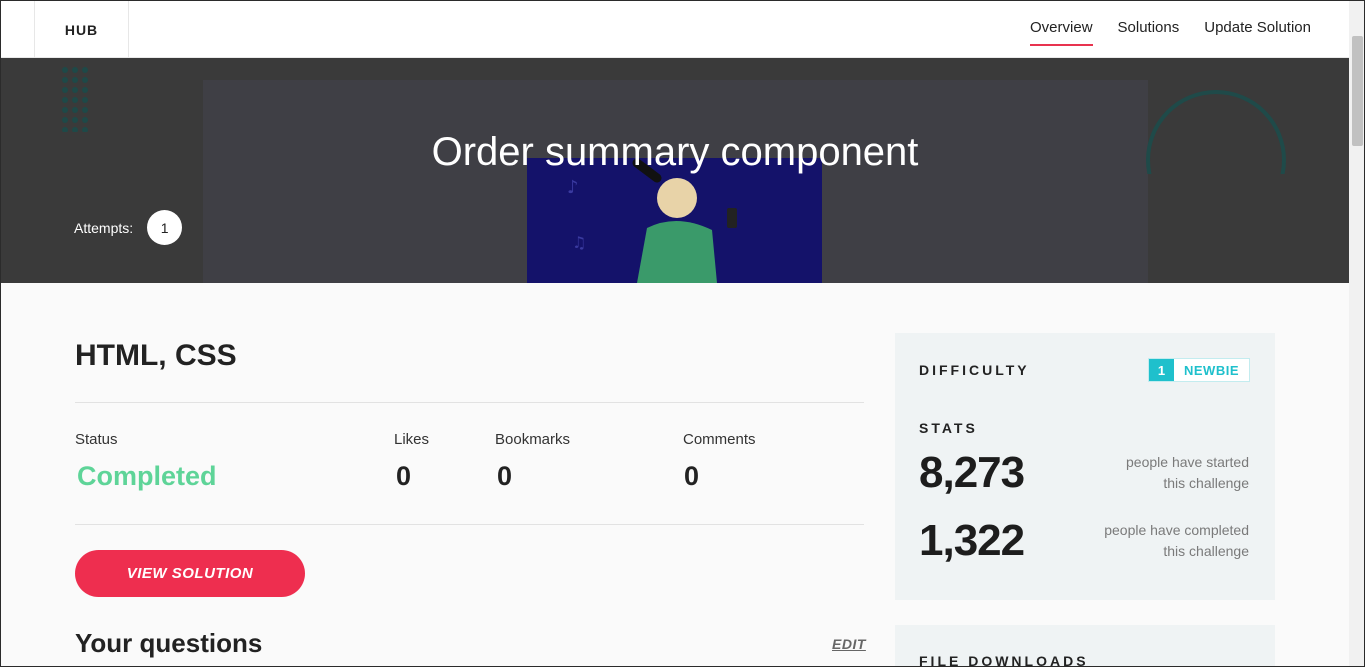 This screenshot has height=667, width=1365. Describe the element at coordinates (147, 476) in the screenshot. I see `status-value: Completed` at that location.